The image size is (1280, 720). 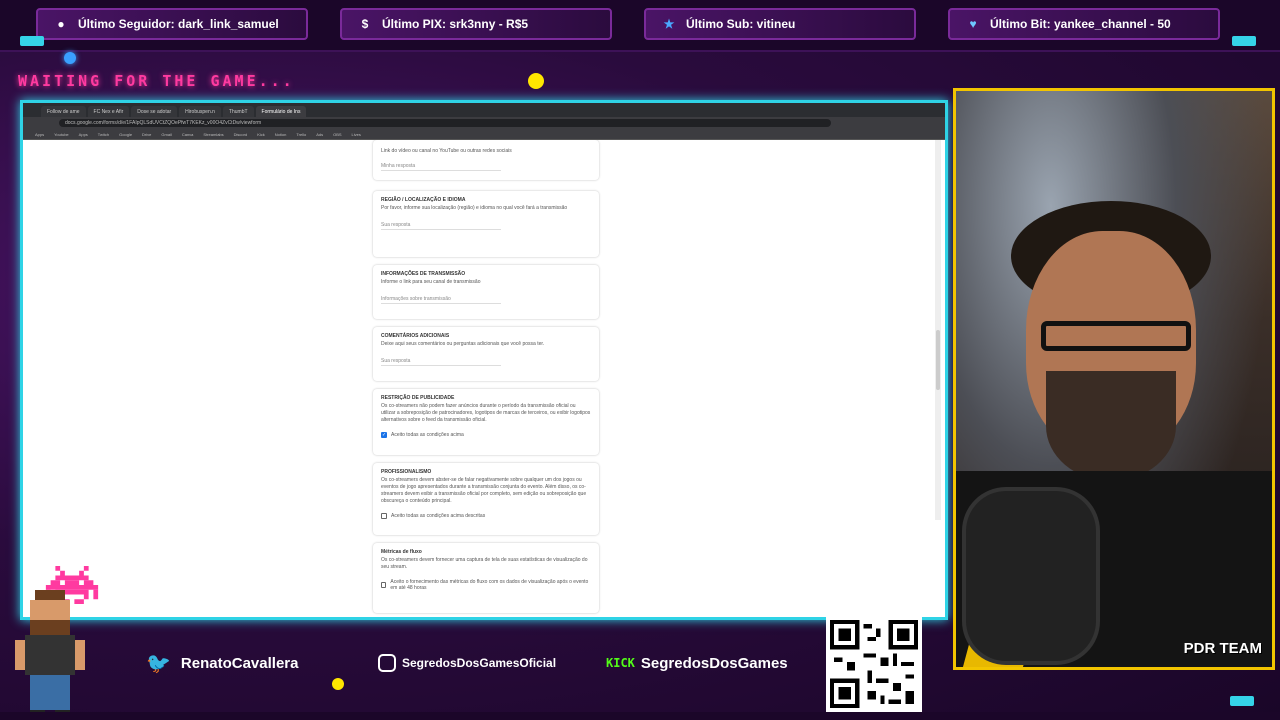 What do you see at coordinates (301, 134) in the screenshot?
I see `bookmark: Trello` at bounding box center [301, 134].